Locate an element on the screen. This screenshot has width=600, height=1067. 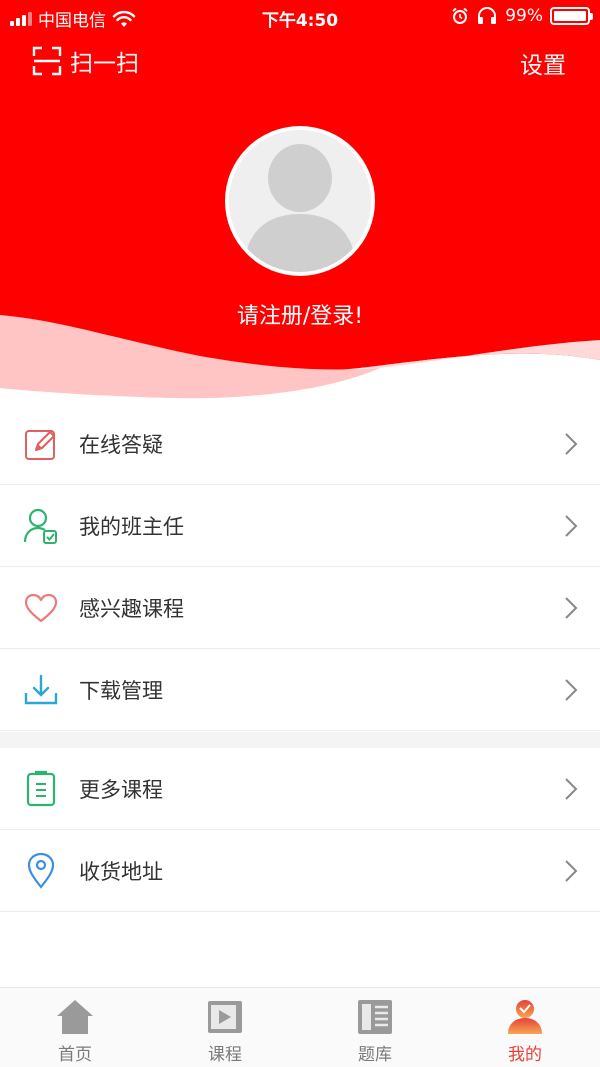
settings-button: 设置 is located at coordinates (543, 63).